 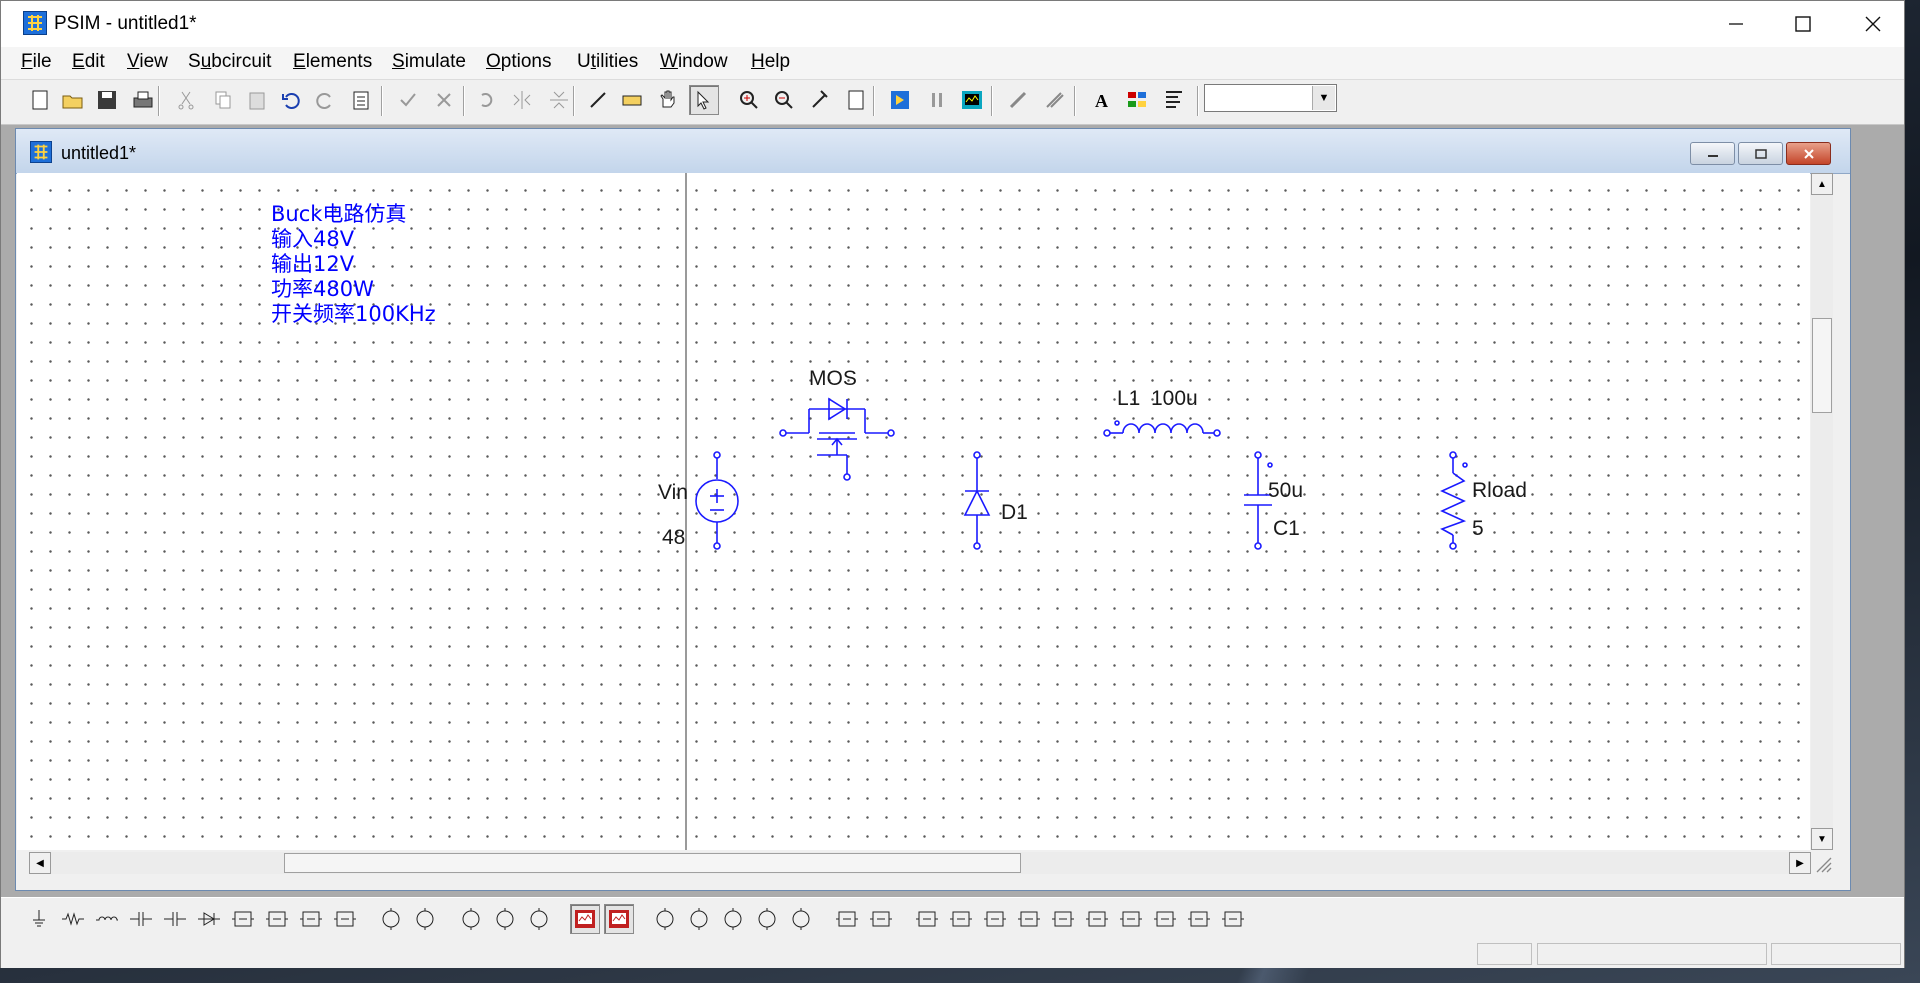 What do you see at coordinates (277, 919) in the screenshot?
I see `igbt-button` at bounding box center [277, 919].